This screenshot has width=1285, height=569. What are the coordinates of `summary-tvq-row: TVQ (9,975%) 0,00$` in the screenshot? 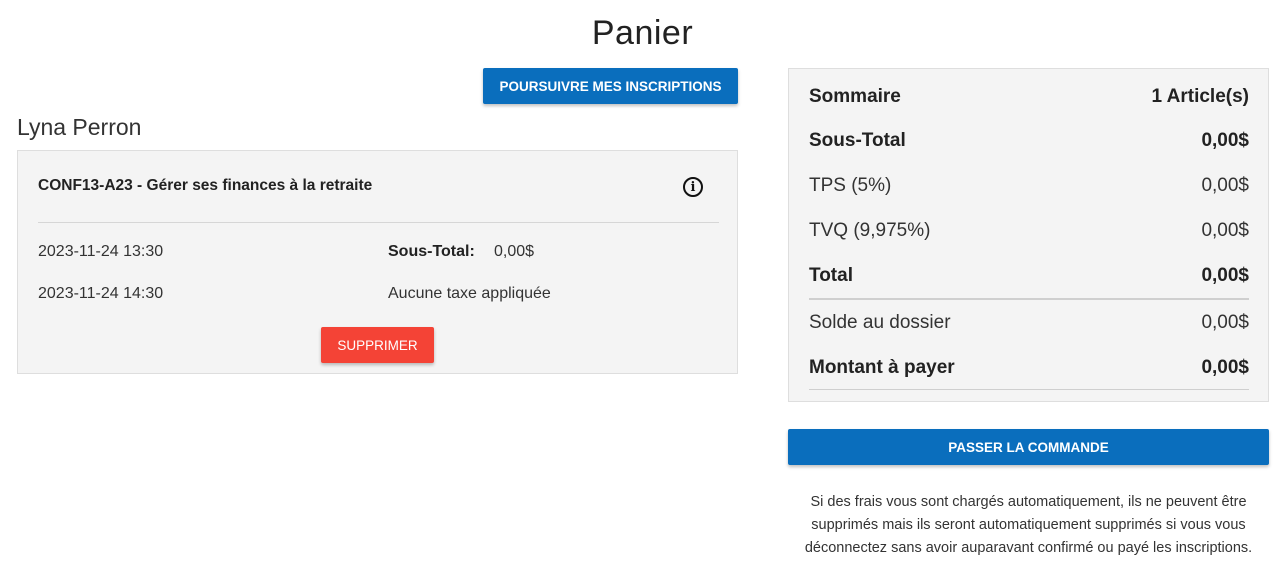 It's located at (1029, 231).